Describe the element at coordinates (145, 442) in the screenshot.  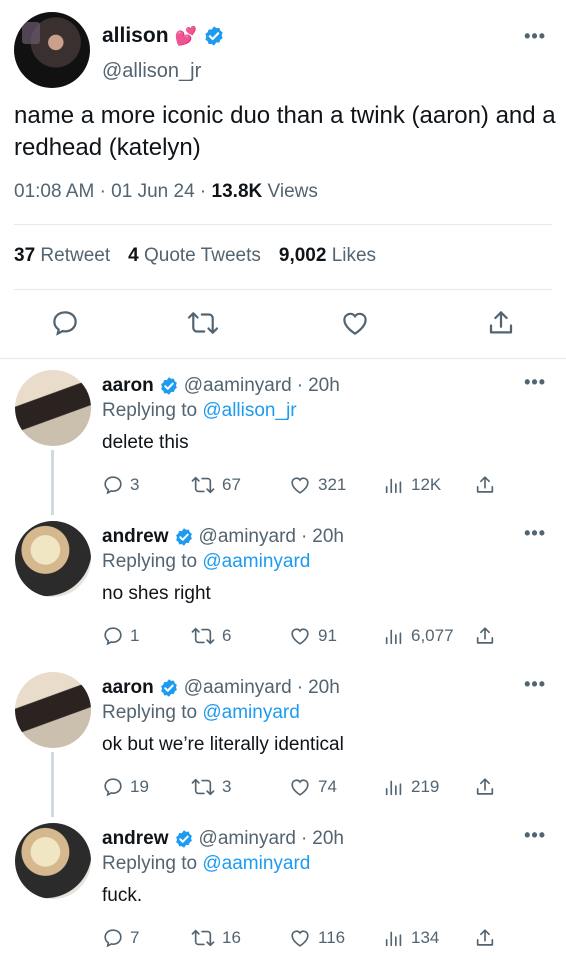
I see `reply-text: delete this` at that location.